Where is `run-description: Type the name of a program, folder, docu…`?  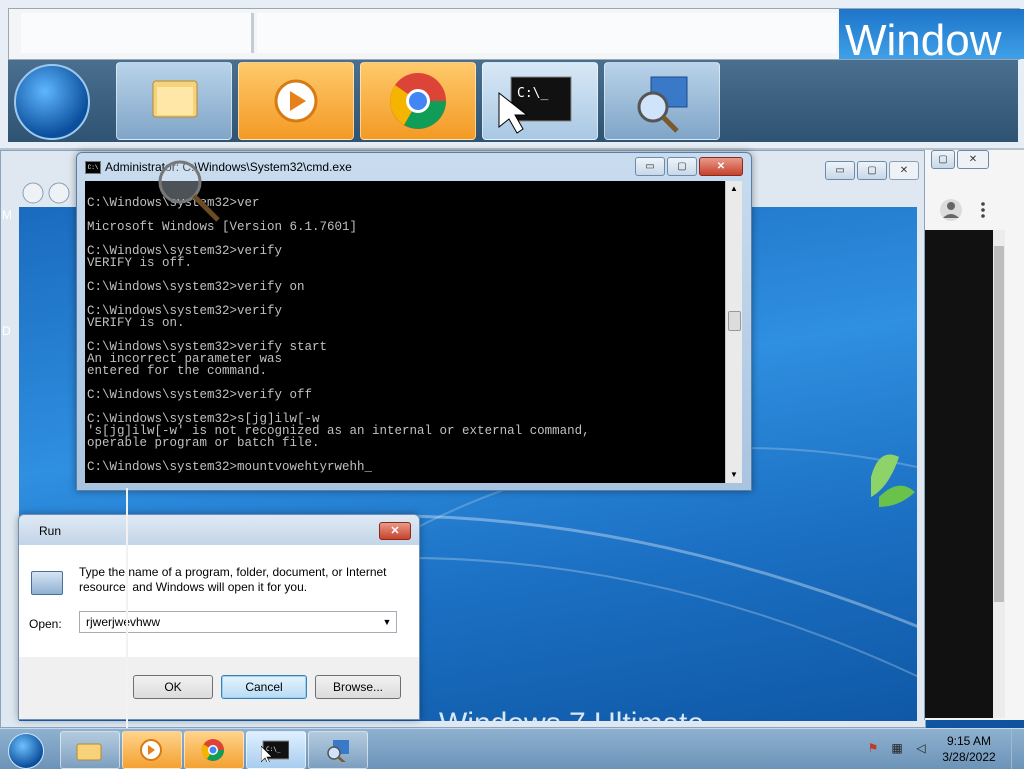
run-description: Type the name of a program, folder, docu… is located at coordinates (233, 579).